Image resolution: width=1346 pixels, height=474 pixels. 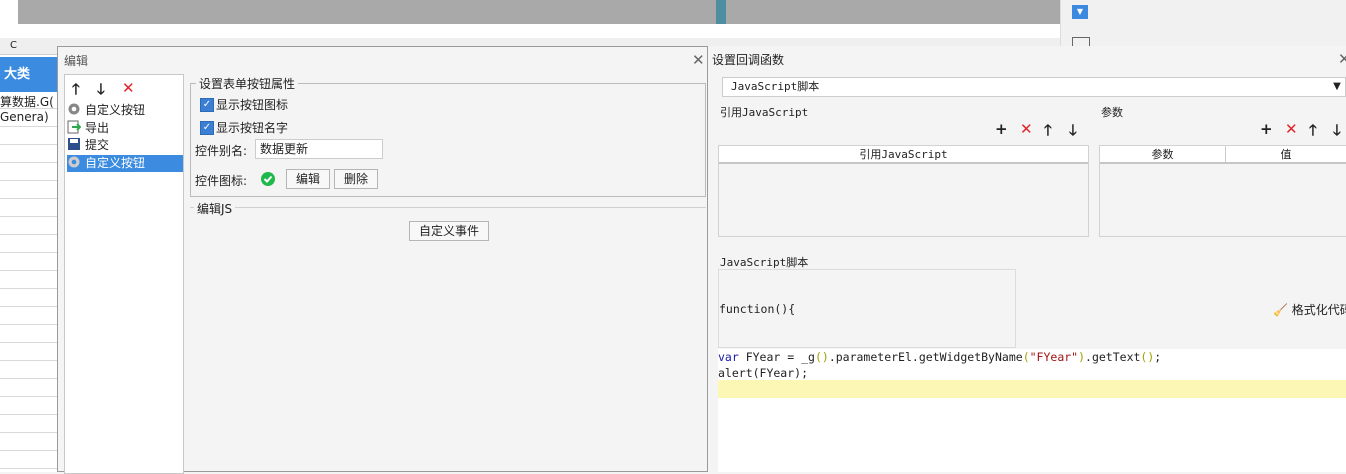 What do you see at coordinates (1222, 191) in the screenshot?
I see `params-table: 参数 值` at bounding box center [1222, 191].